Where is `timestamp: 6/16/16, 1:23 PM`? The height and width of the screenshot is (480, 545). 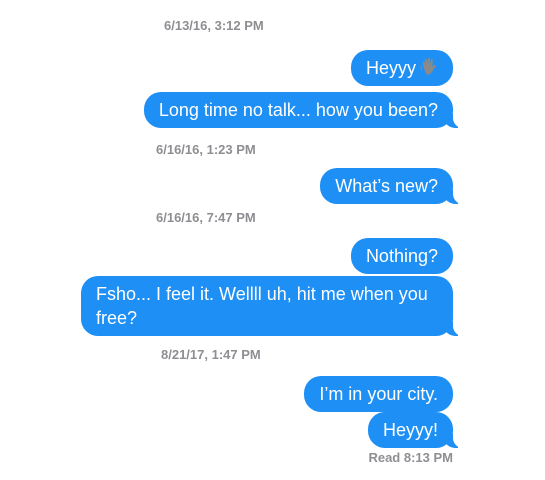
timestamp: 6/16/16, 1:23 PM is located at coordinates (206, 149).